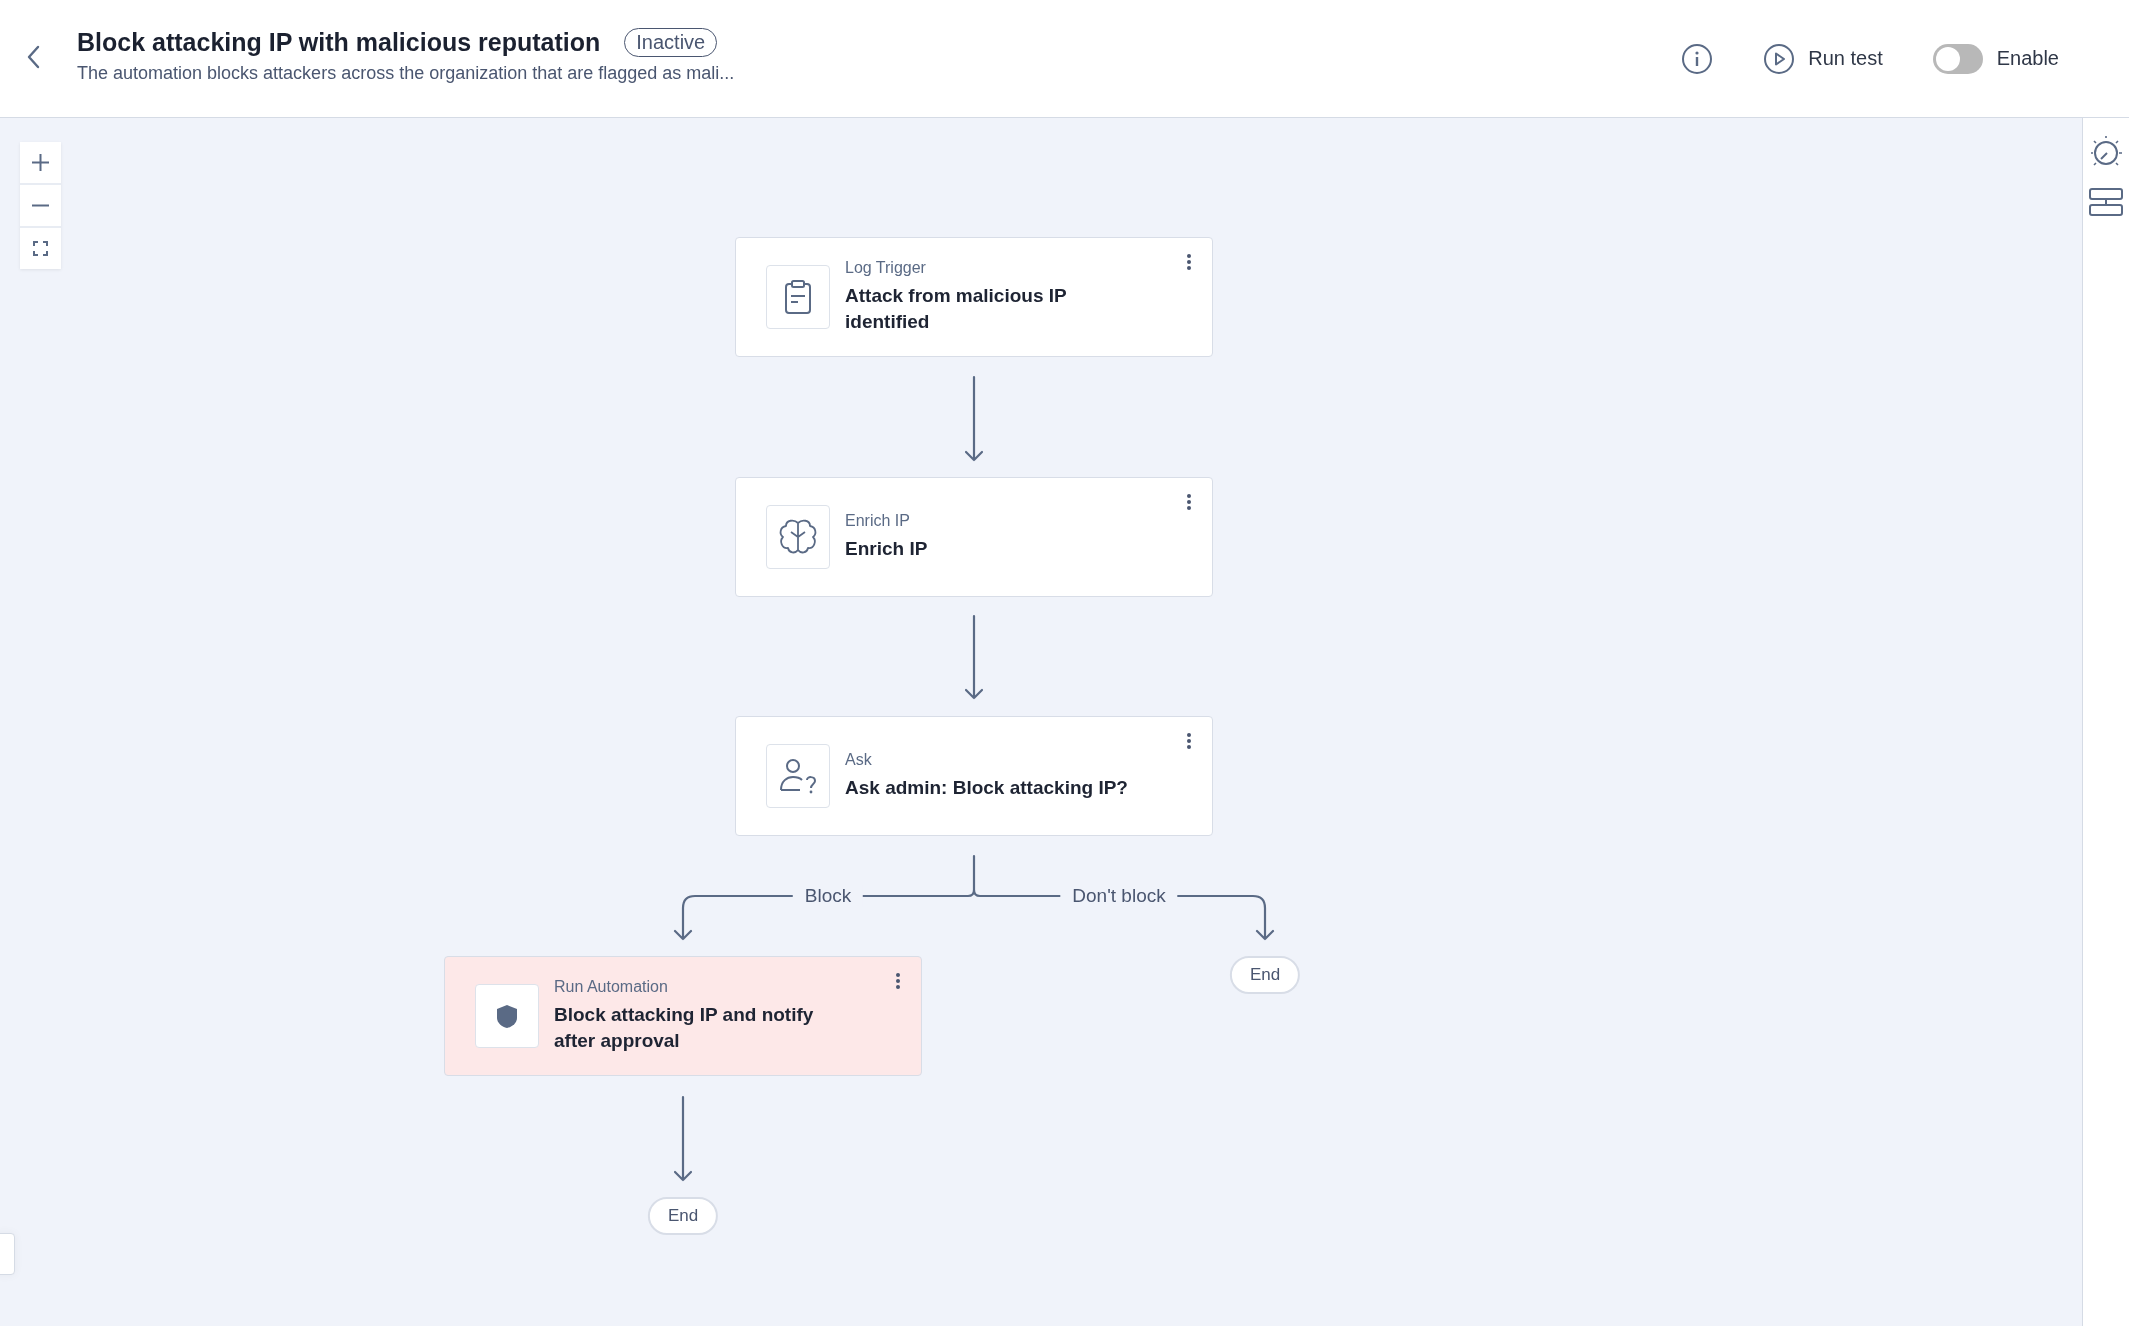 The image size is (2129, 1326). Describe the element at coordinates (1779, 58) in the screenshot. I see `play-icon` at that location.